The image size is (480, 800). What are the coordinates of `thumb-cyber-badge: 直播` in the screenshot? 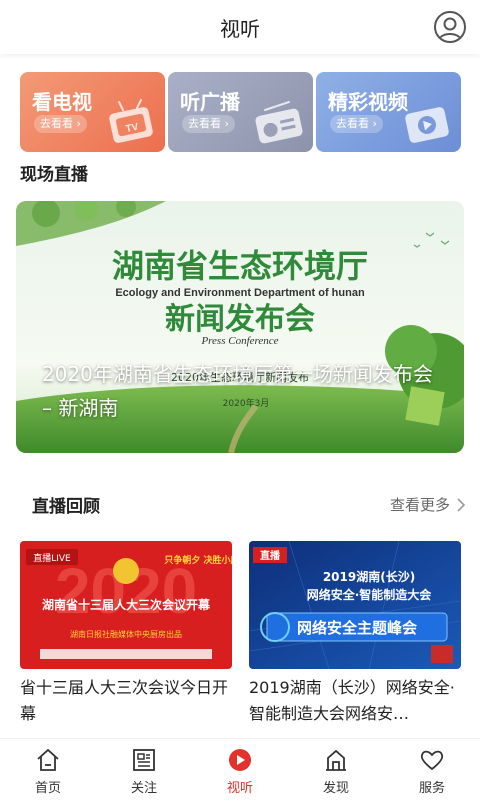 It's located at (270, 555).